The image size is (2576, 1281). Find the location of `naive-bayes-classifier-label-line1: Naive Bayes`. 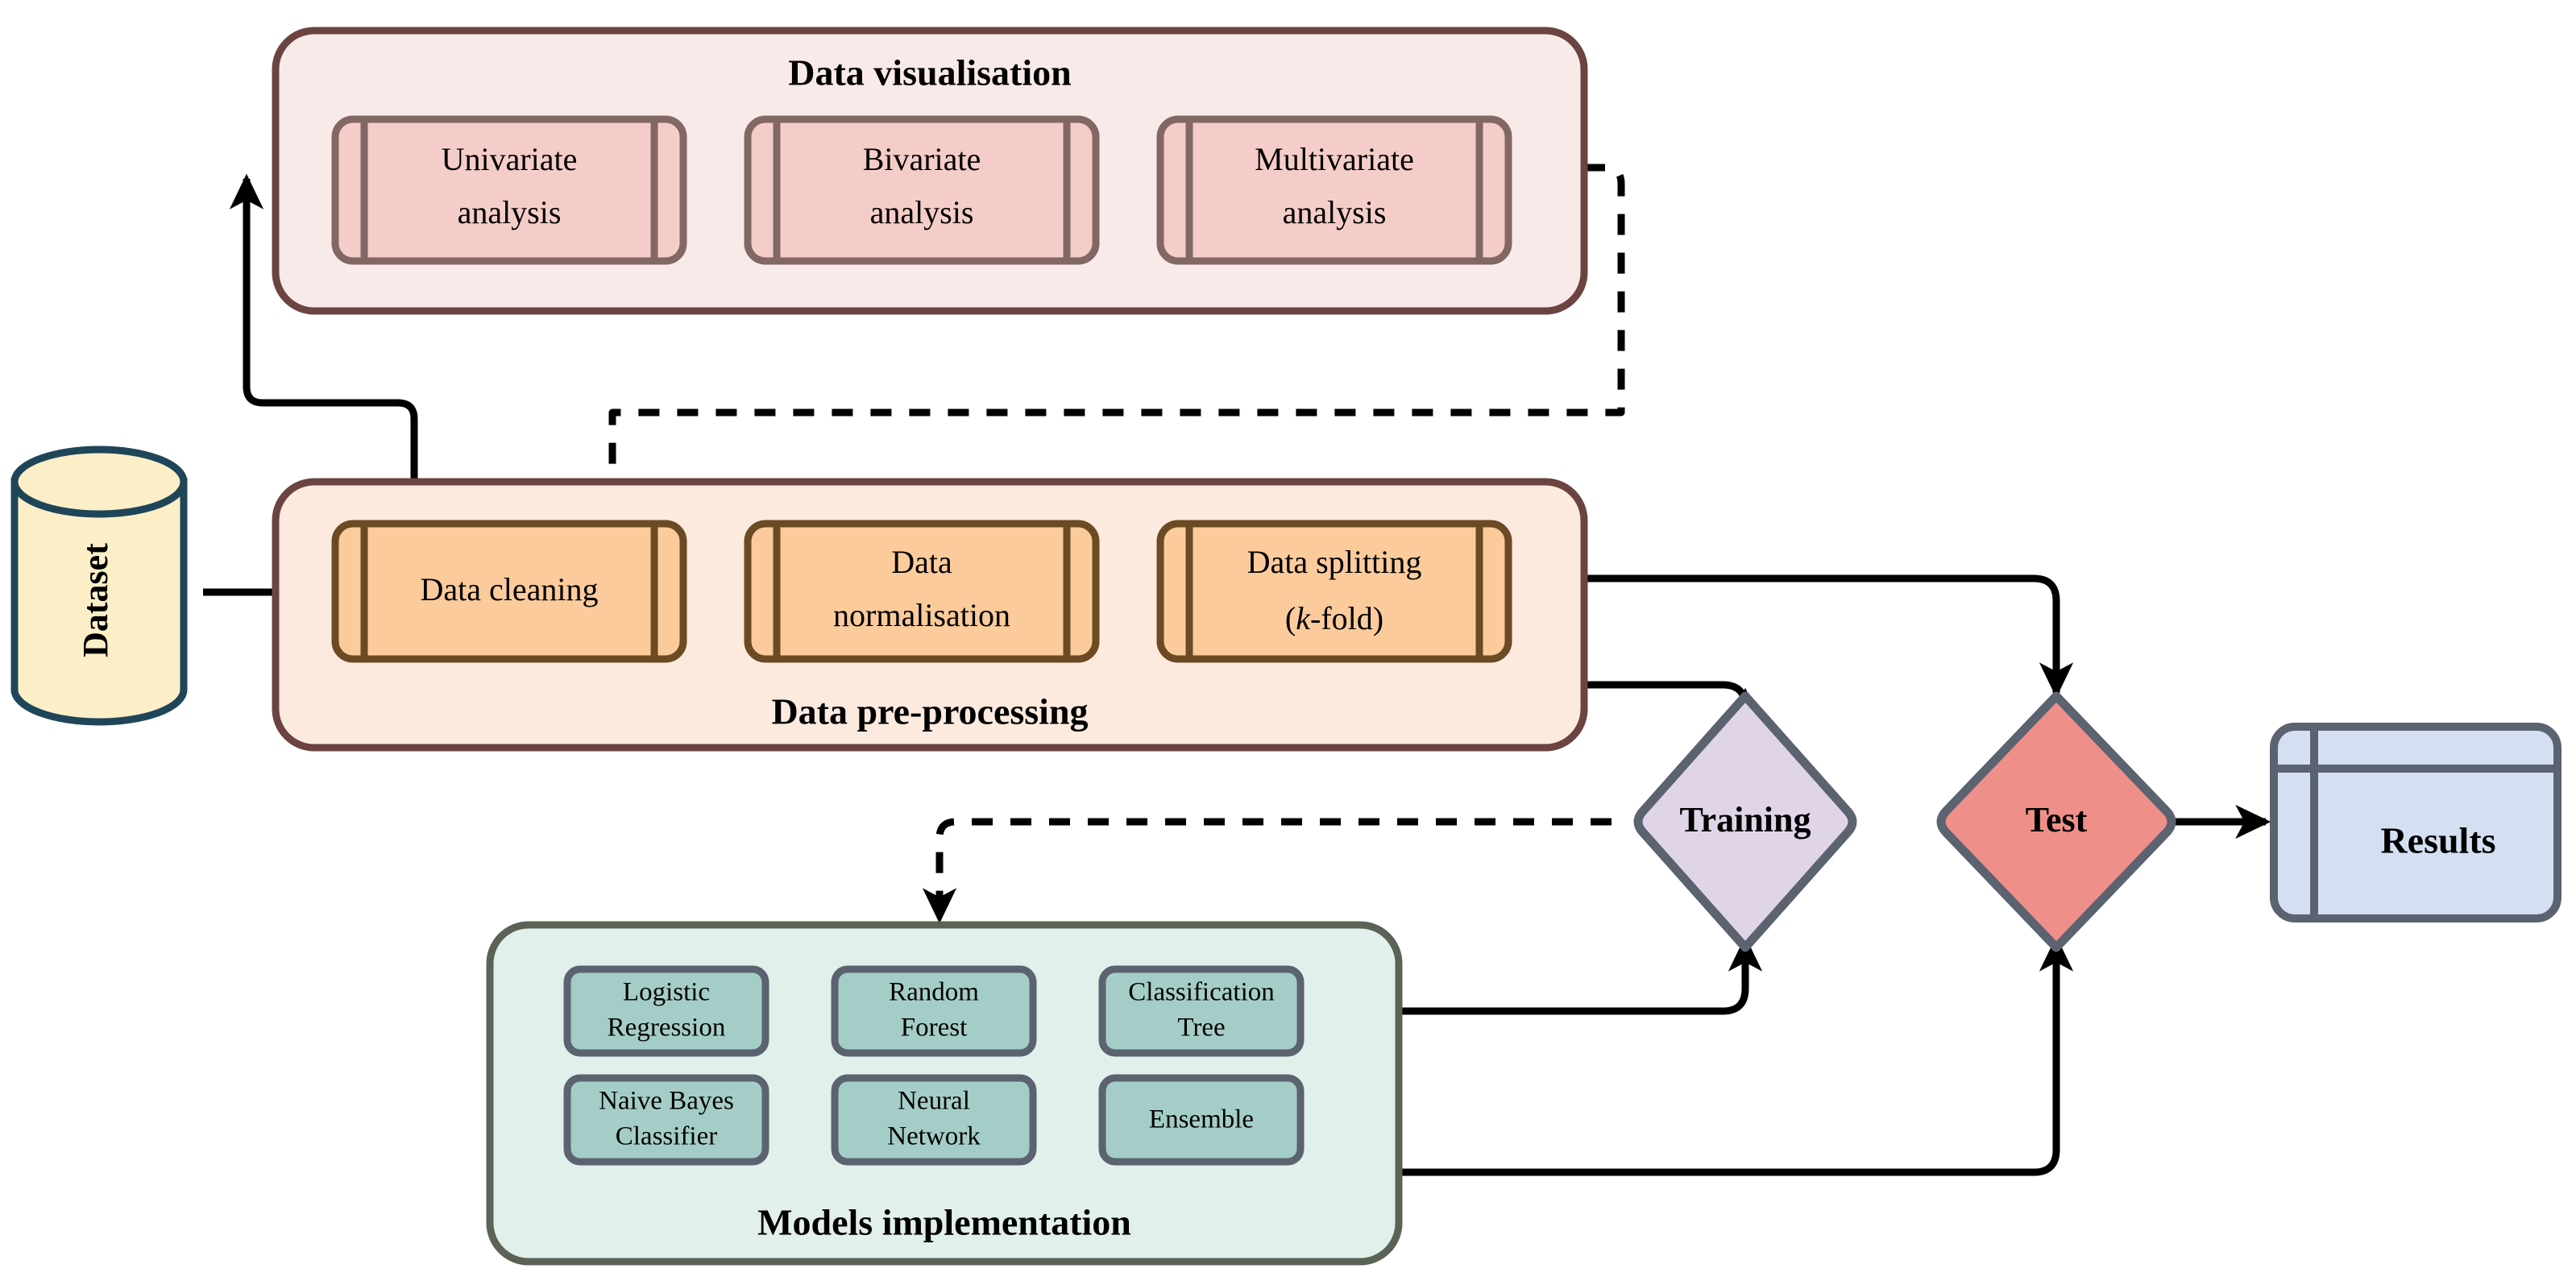

naive-bayes-classifier-label-line1: Naive Bayes is located at coordinates (666, 1101).